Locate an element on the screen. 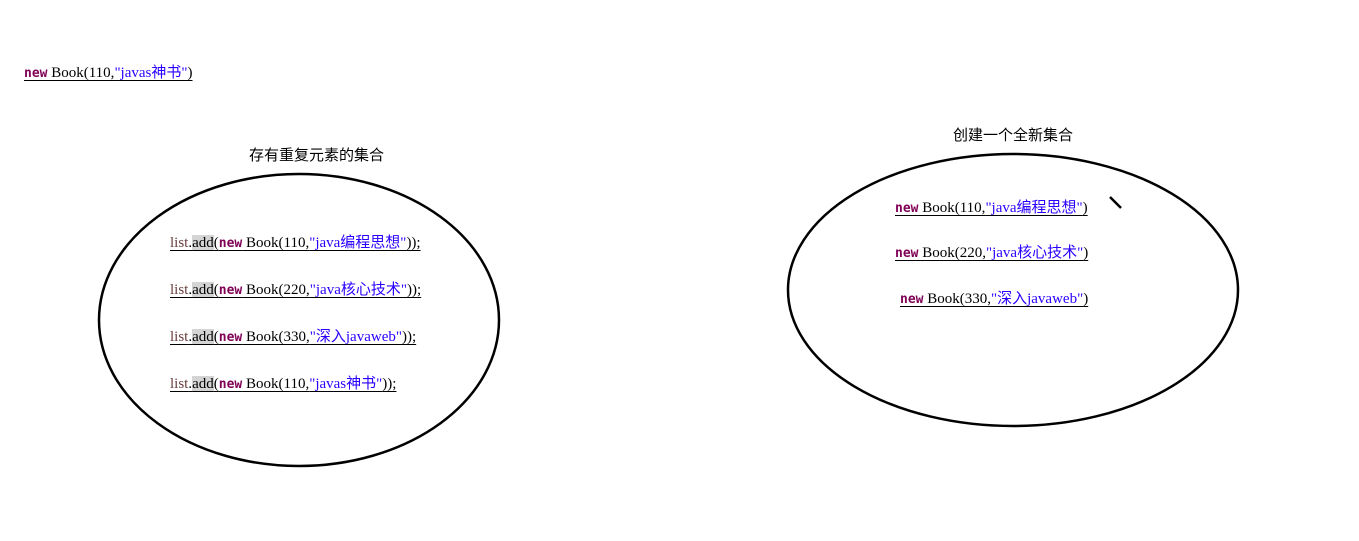 This screenshot has height=541, width=1359. left-set-line-3: list.add(new Book(330,"深入javaweb")); is located at coordinates (293, 337).